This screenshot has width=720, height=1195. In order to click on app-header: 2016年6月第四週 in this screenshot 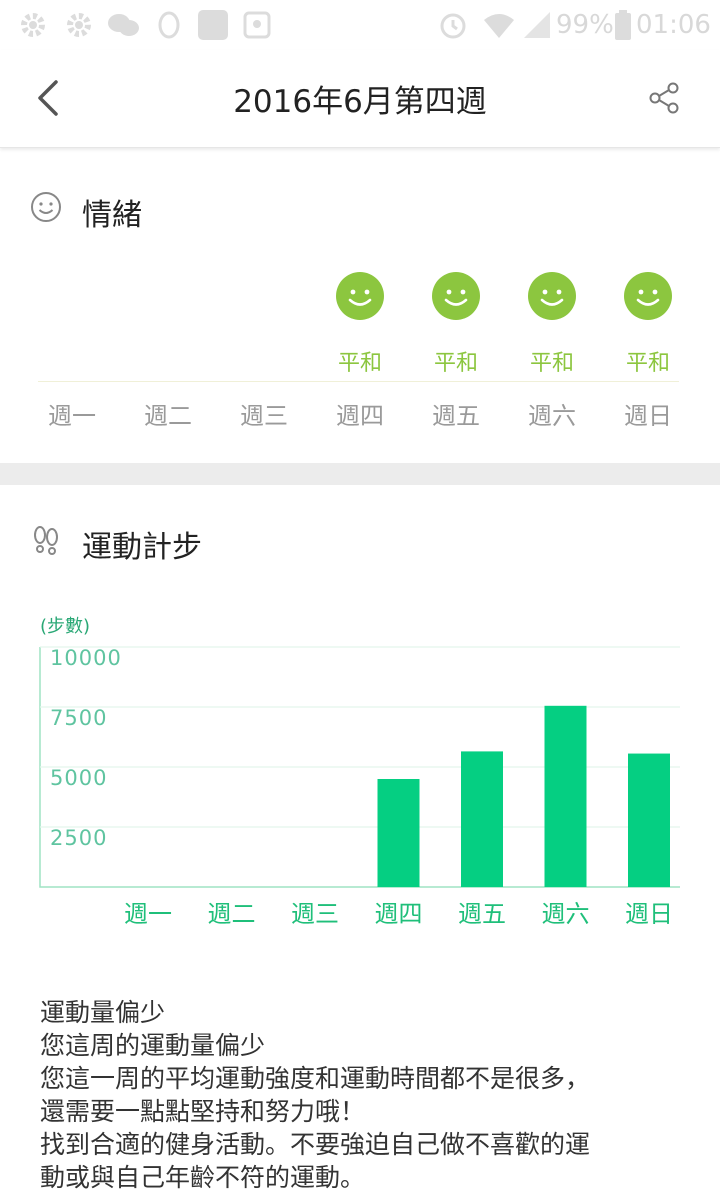, I will do `click(360, 99)`.